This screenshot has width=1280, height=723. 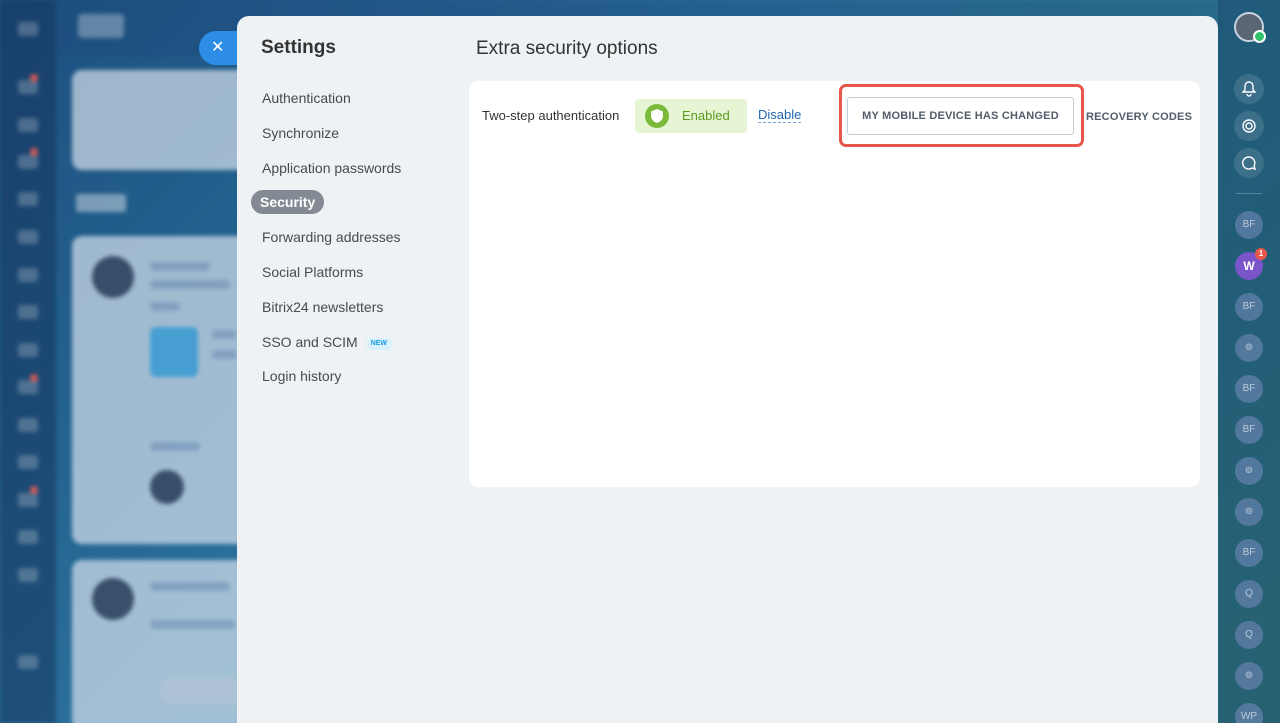 What do you see at coordinates (1139, 117) in the screenshot?
I see `recovery-codes-button: RECOVERY CODES` at bounding box center [1139, 117].